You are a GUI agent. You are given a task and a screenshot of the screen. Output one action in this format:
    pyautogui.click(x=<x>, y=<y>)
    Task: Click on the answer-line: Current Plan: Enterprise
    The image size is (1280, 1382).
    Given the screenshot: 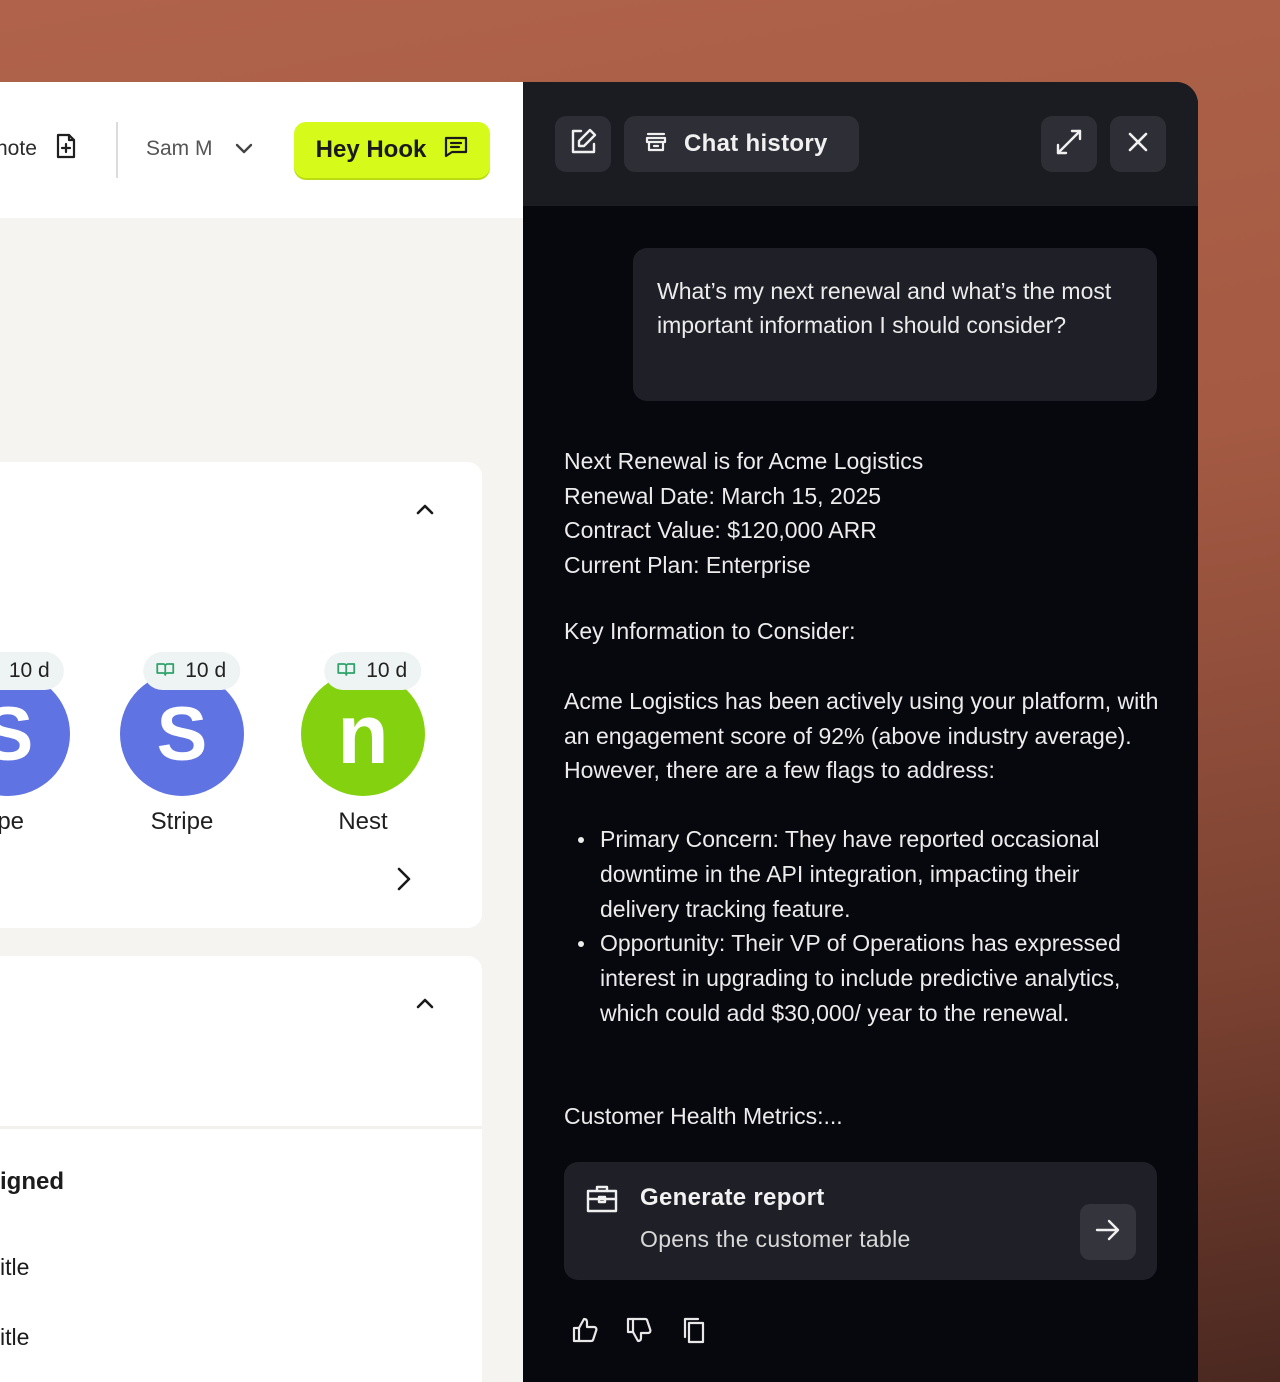 What is the action you would take?
    pyautogui.click(x=687, y=564)
    